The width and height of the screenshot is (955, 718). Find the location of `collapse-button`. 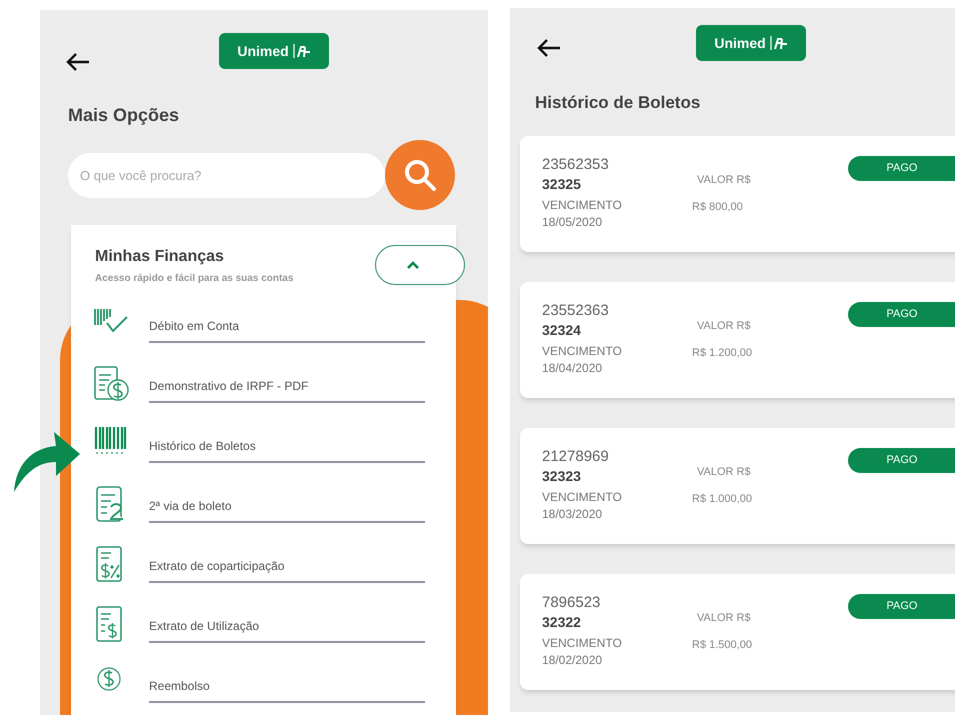

collapse-button is located at coordinates (420, 265).